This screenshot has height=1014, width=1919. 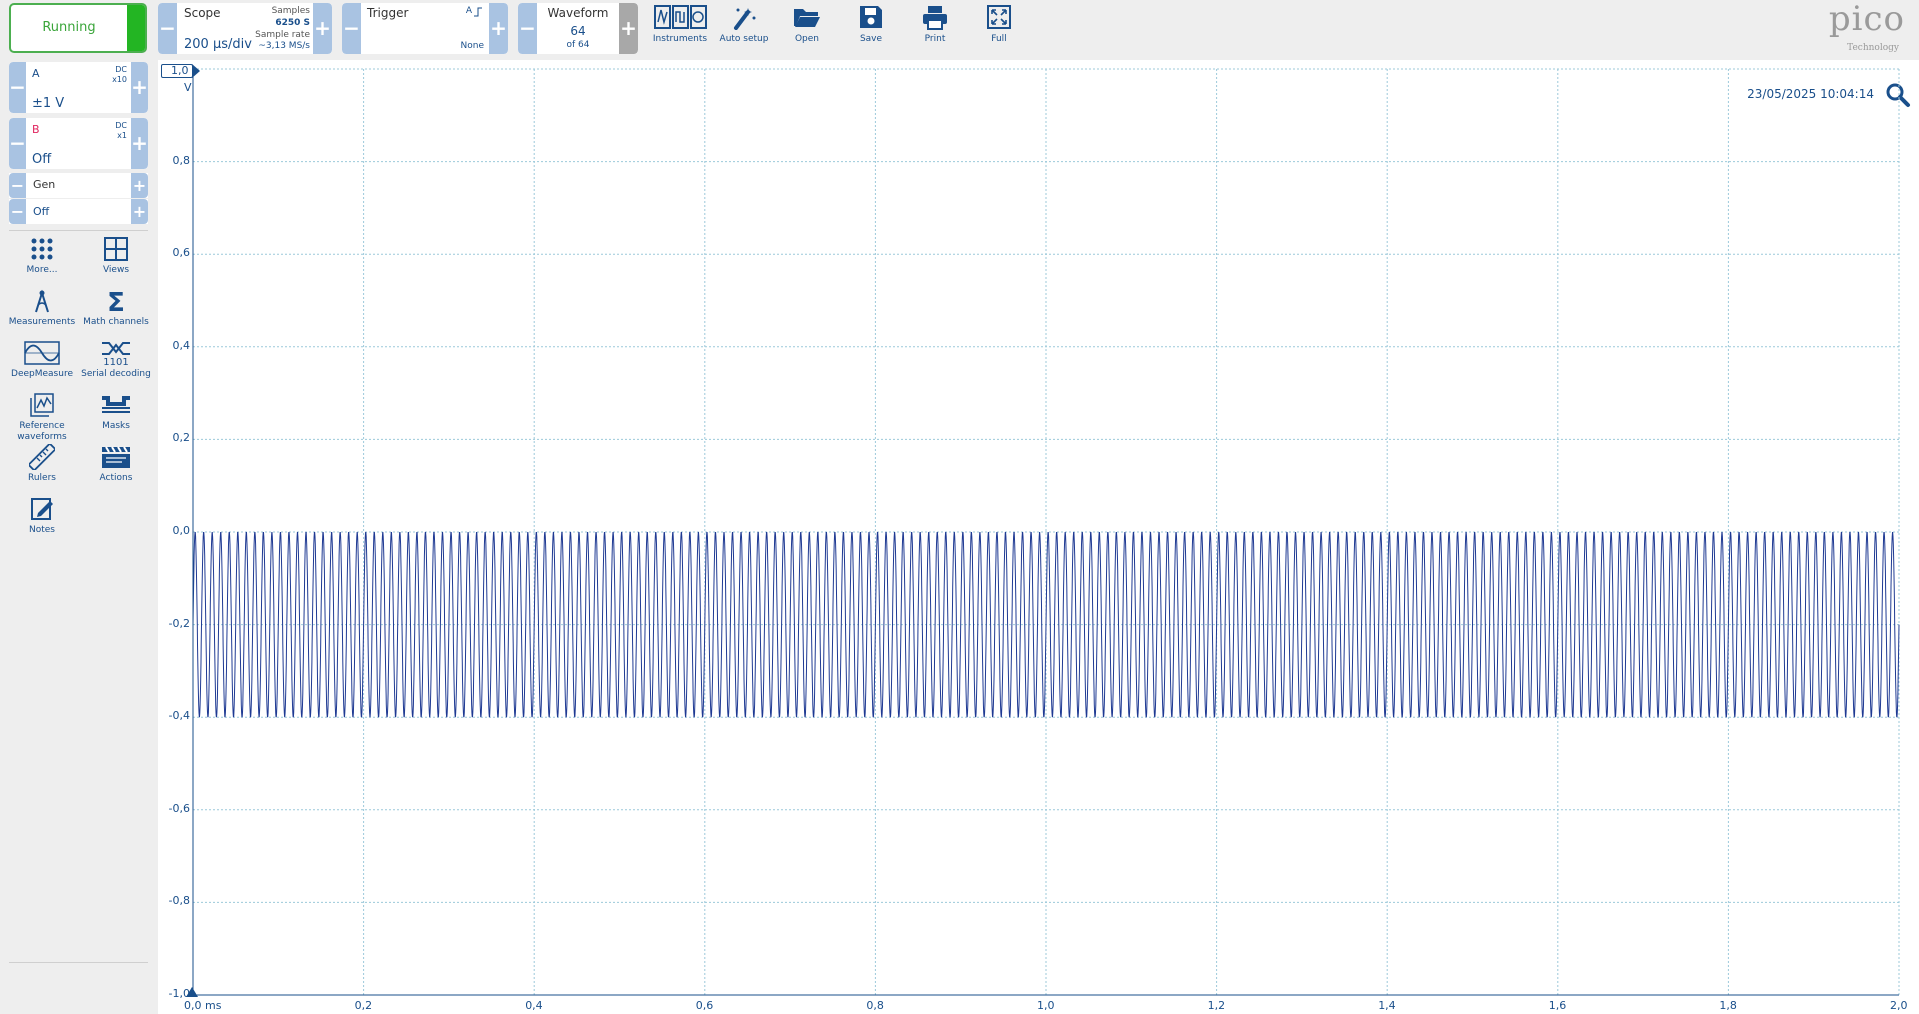 What do you see at coordinates (192, 993) in the screenshot?
I see `trigger-marker-icon` at bounding box center [192, 993].